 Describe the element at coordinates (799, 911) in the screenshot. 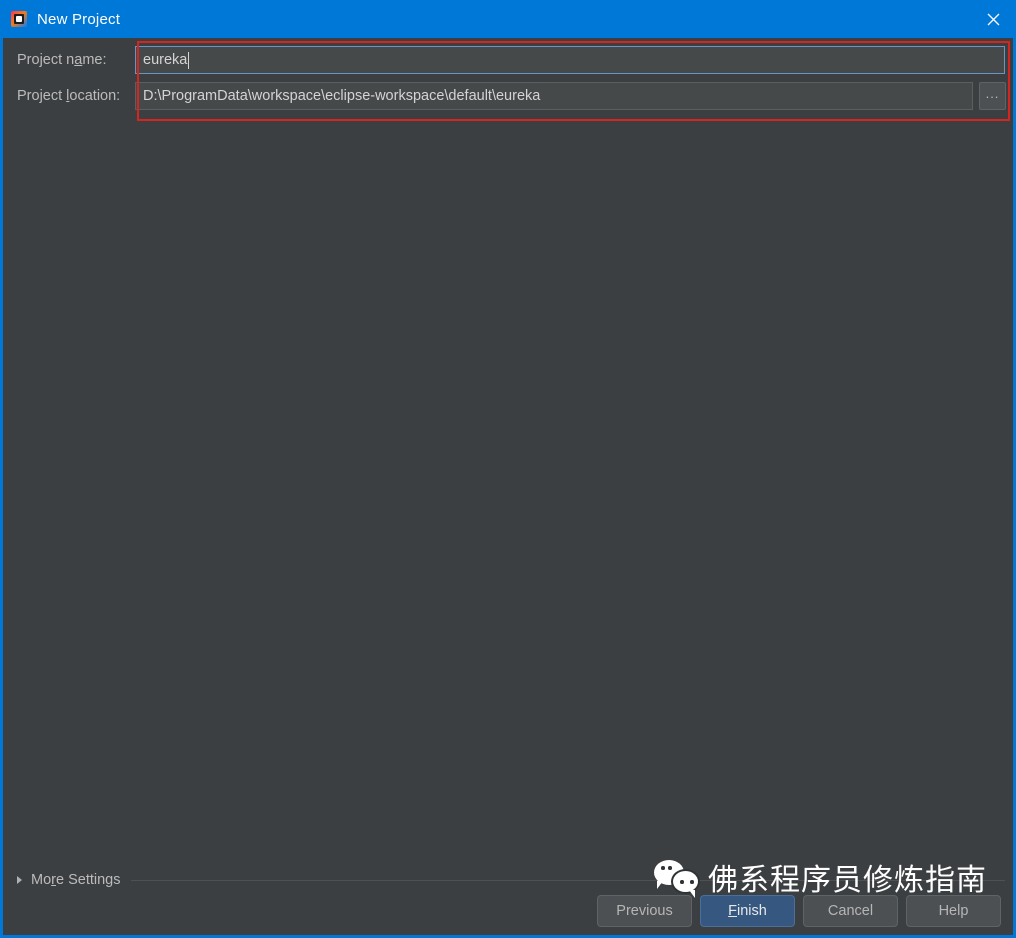

I see `dialog-button-bar: Previous Finish Cancel Help` at that location.